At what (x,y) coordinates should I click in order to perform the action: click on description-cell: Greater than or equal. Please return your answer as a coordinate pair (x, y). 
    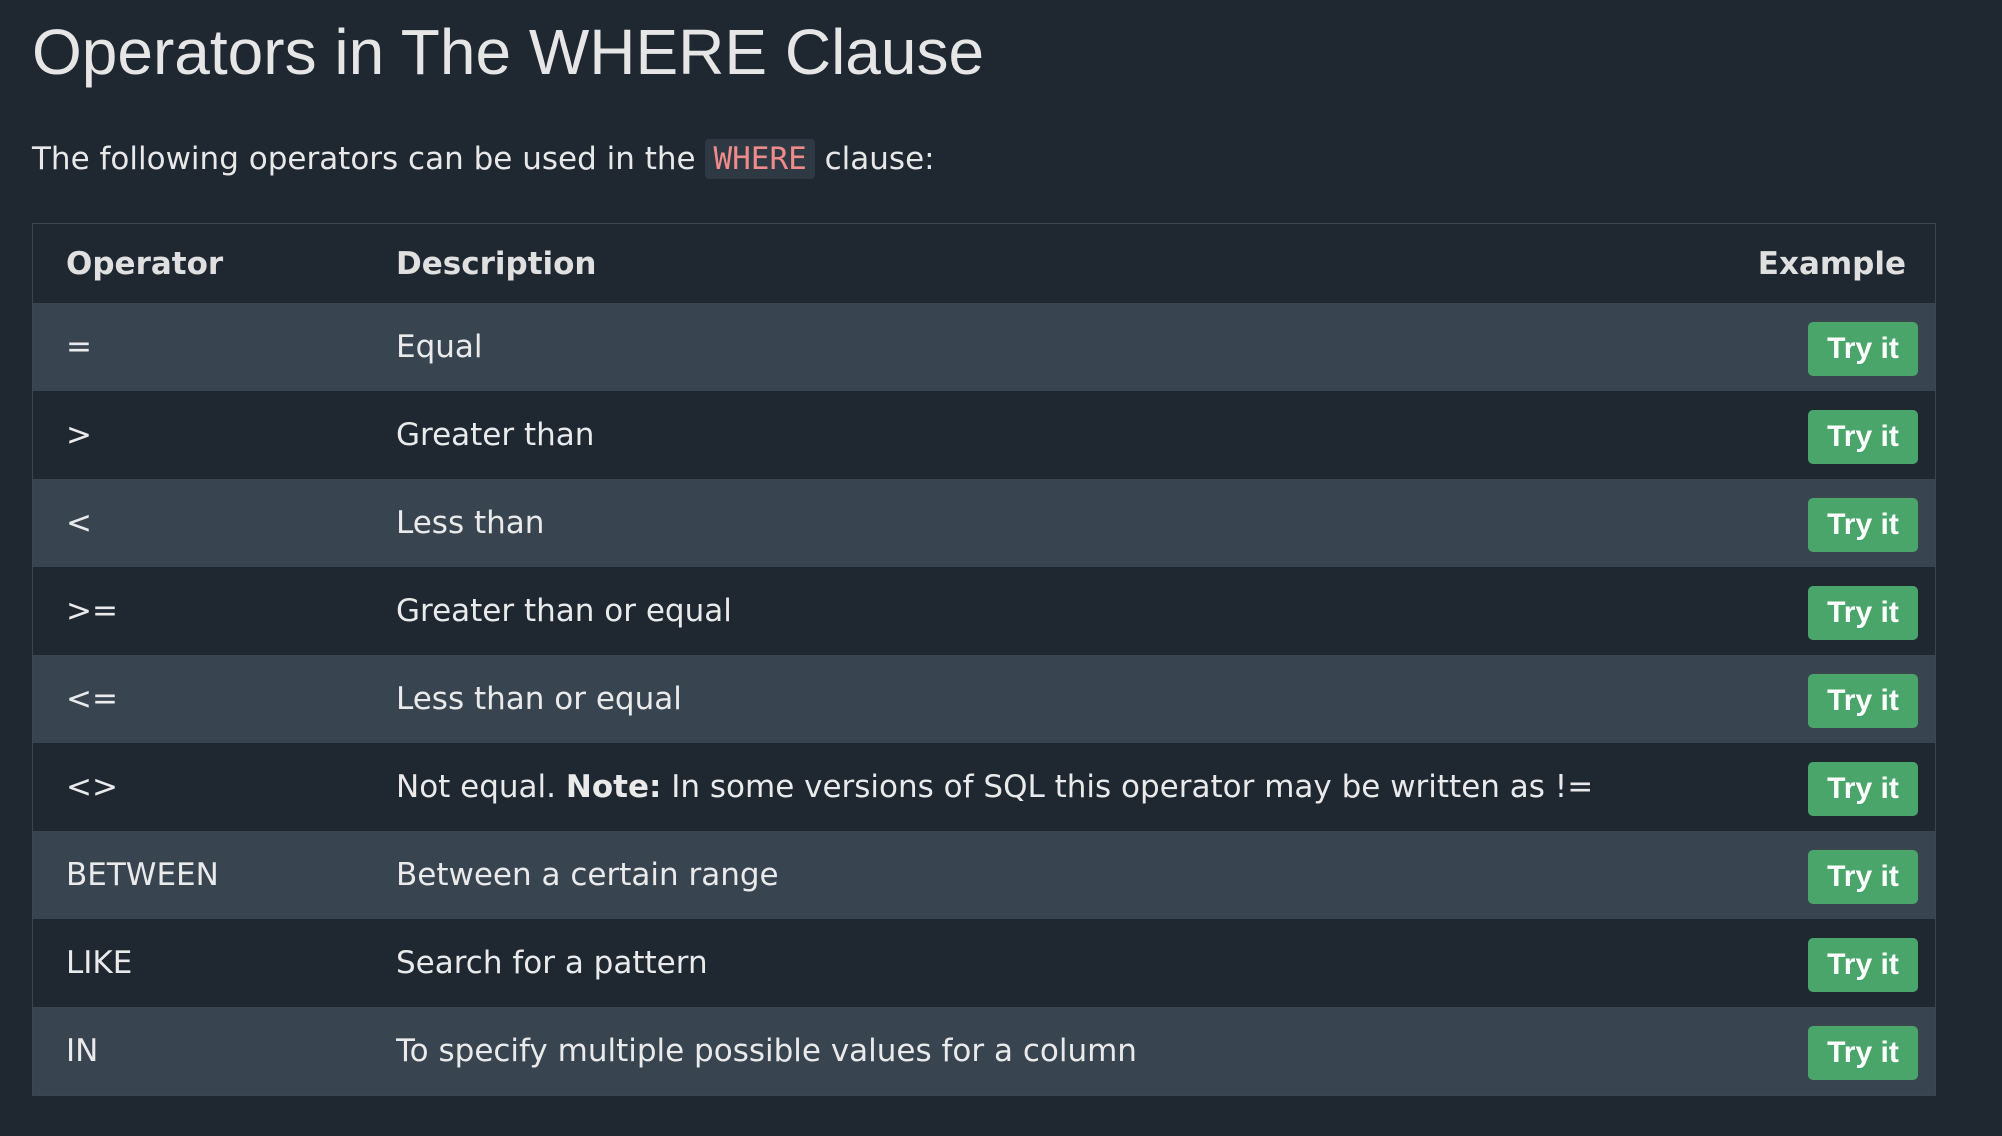
    Looking at the image, I should click on (564, 611).